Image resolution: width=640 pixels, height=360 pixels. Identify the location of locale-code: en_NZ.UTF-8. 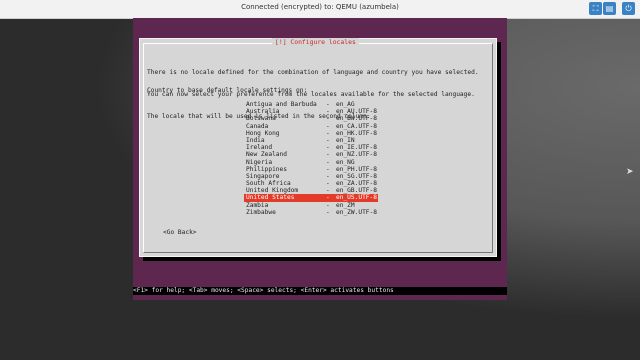
(356, 155).